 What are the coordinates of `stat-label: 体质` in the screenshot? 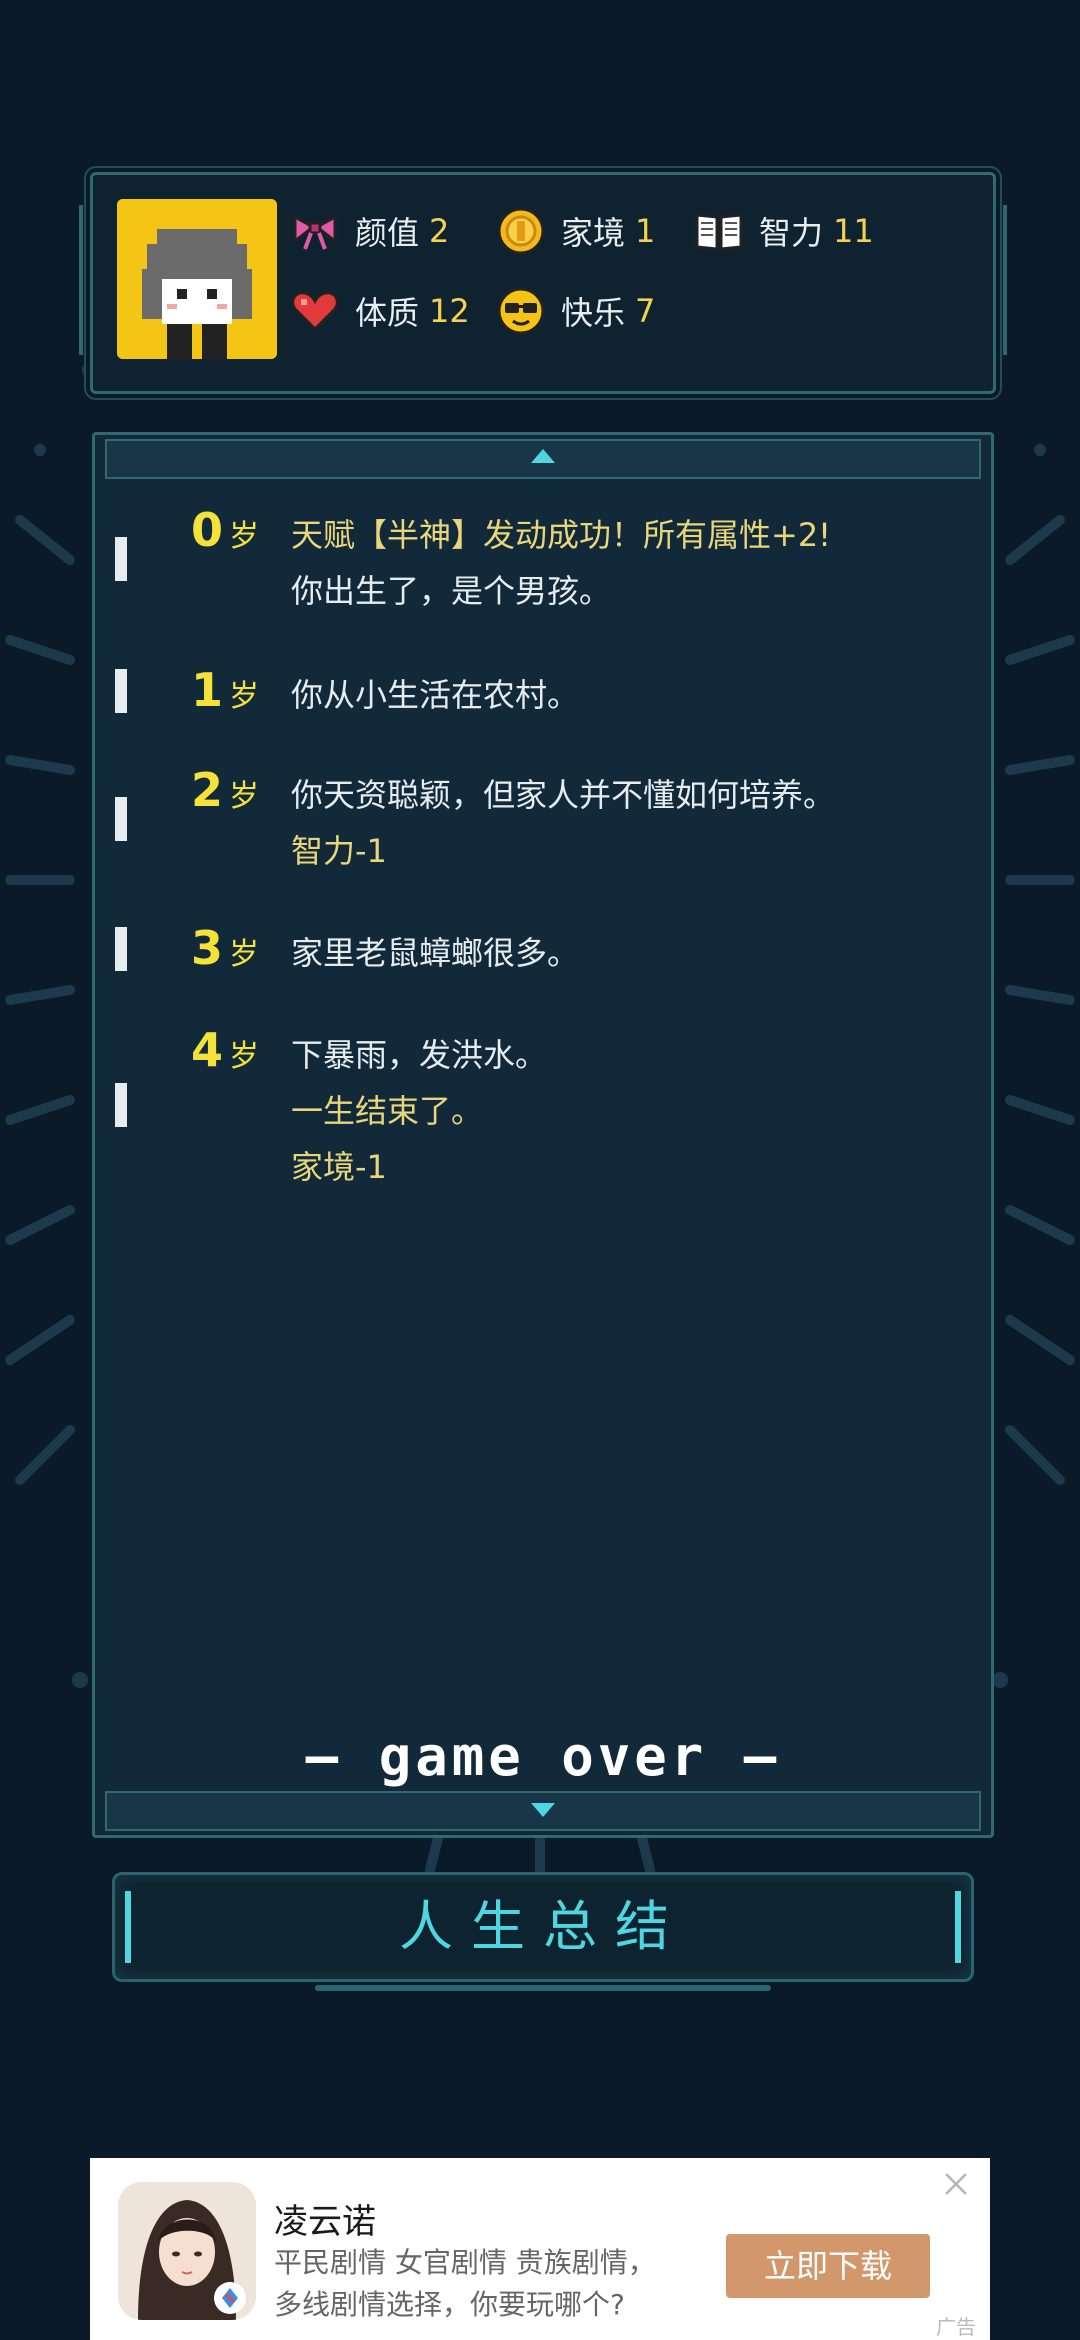 It's located at (387, 313).